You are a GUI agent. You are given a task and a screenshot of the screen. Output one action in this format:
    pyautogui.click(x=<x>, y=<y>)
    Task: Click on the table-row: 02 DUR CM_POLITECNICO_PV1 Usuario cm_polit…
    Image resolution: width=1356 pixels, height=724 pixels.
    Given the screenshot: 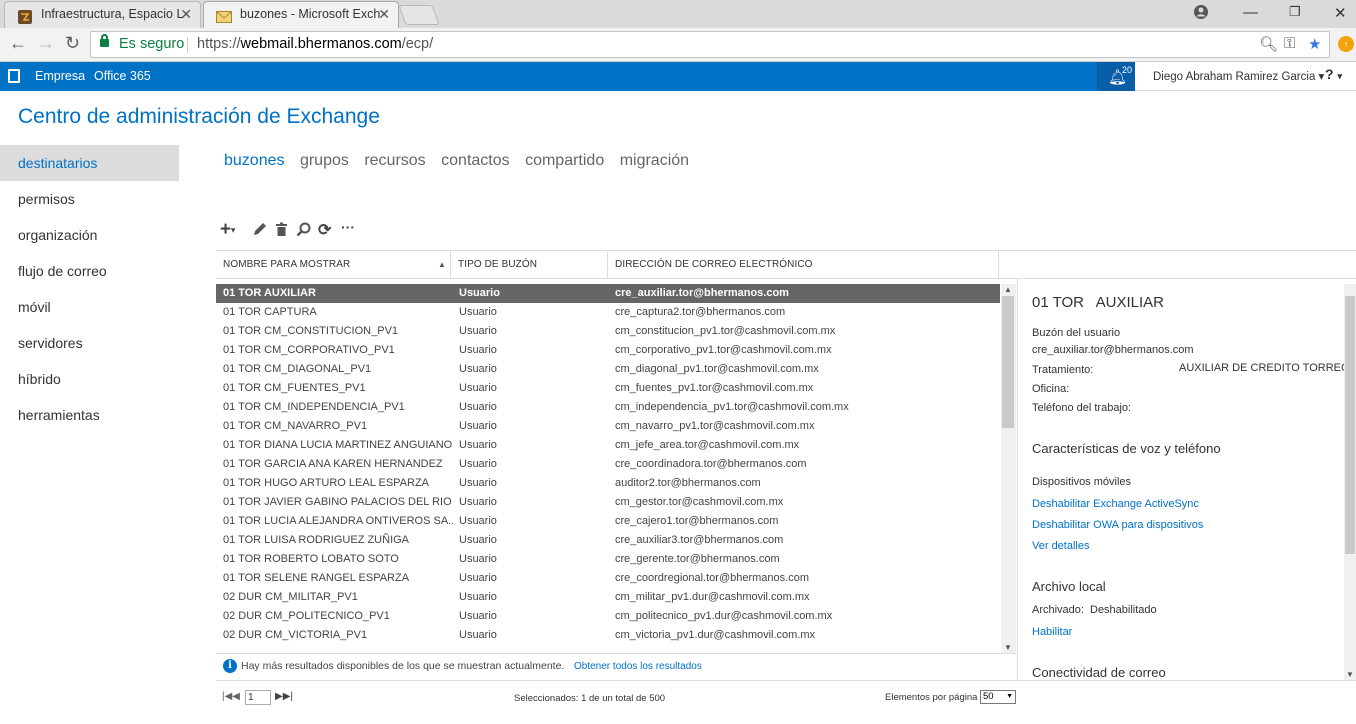 What is the action you would take?
    pyautogui.click(x=608, y=616)
    